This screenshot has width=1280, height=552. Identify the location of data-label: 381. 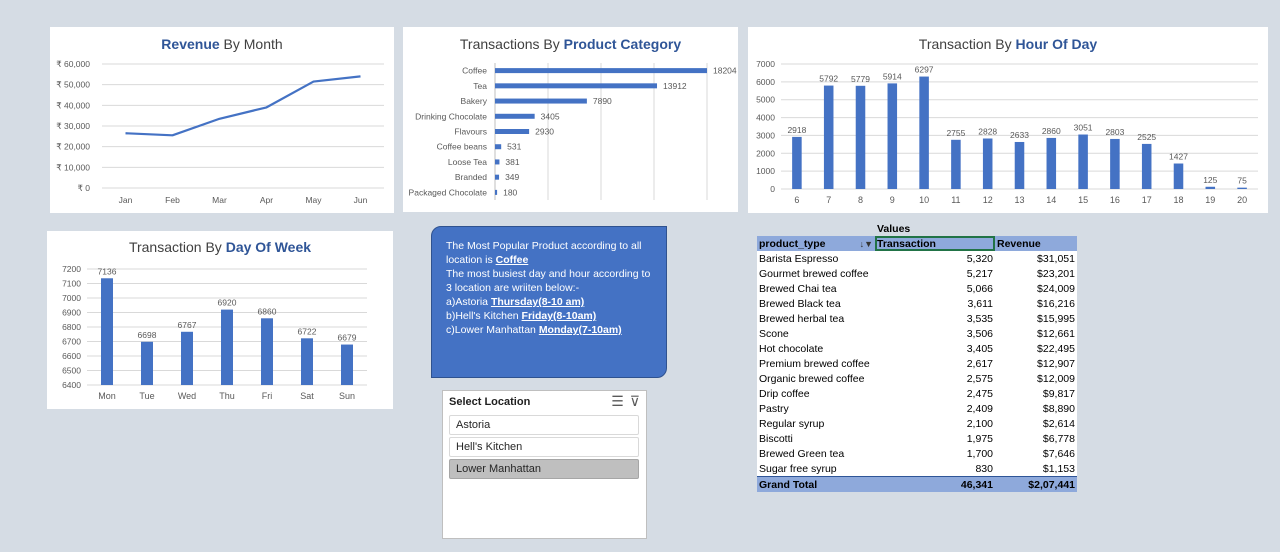
(512, 162).